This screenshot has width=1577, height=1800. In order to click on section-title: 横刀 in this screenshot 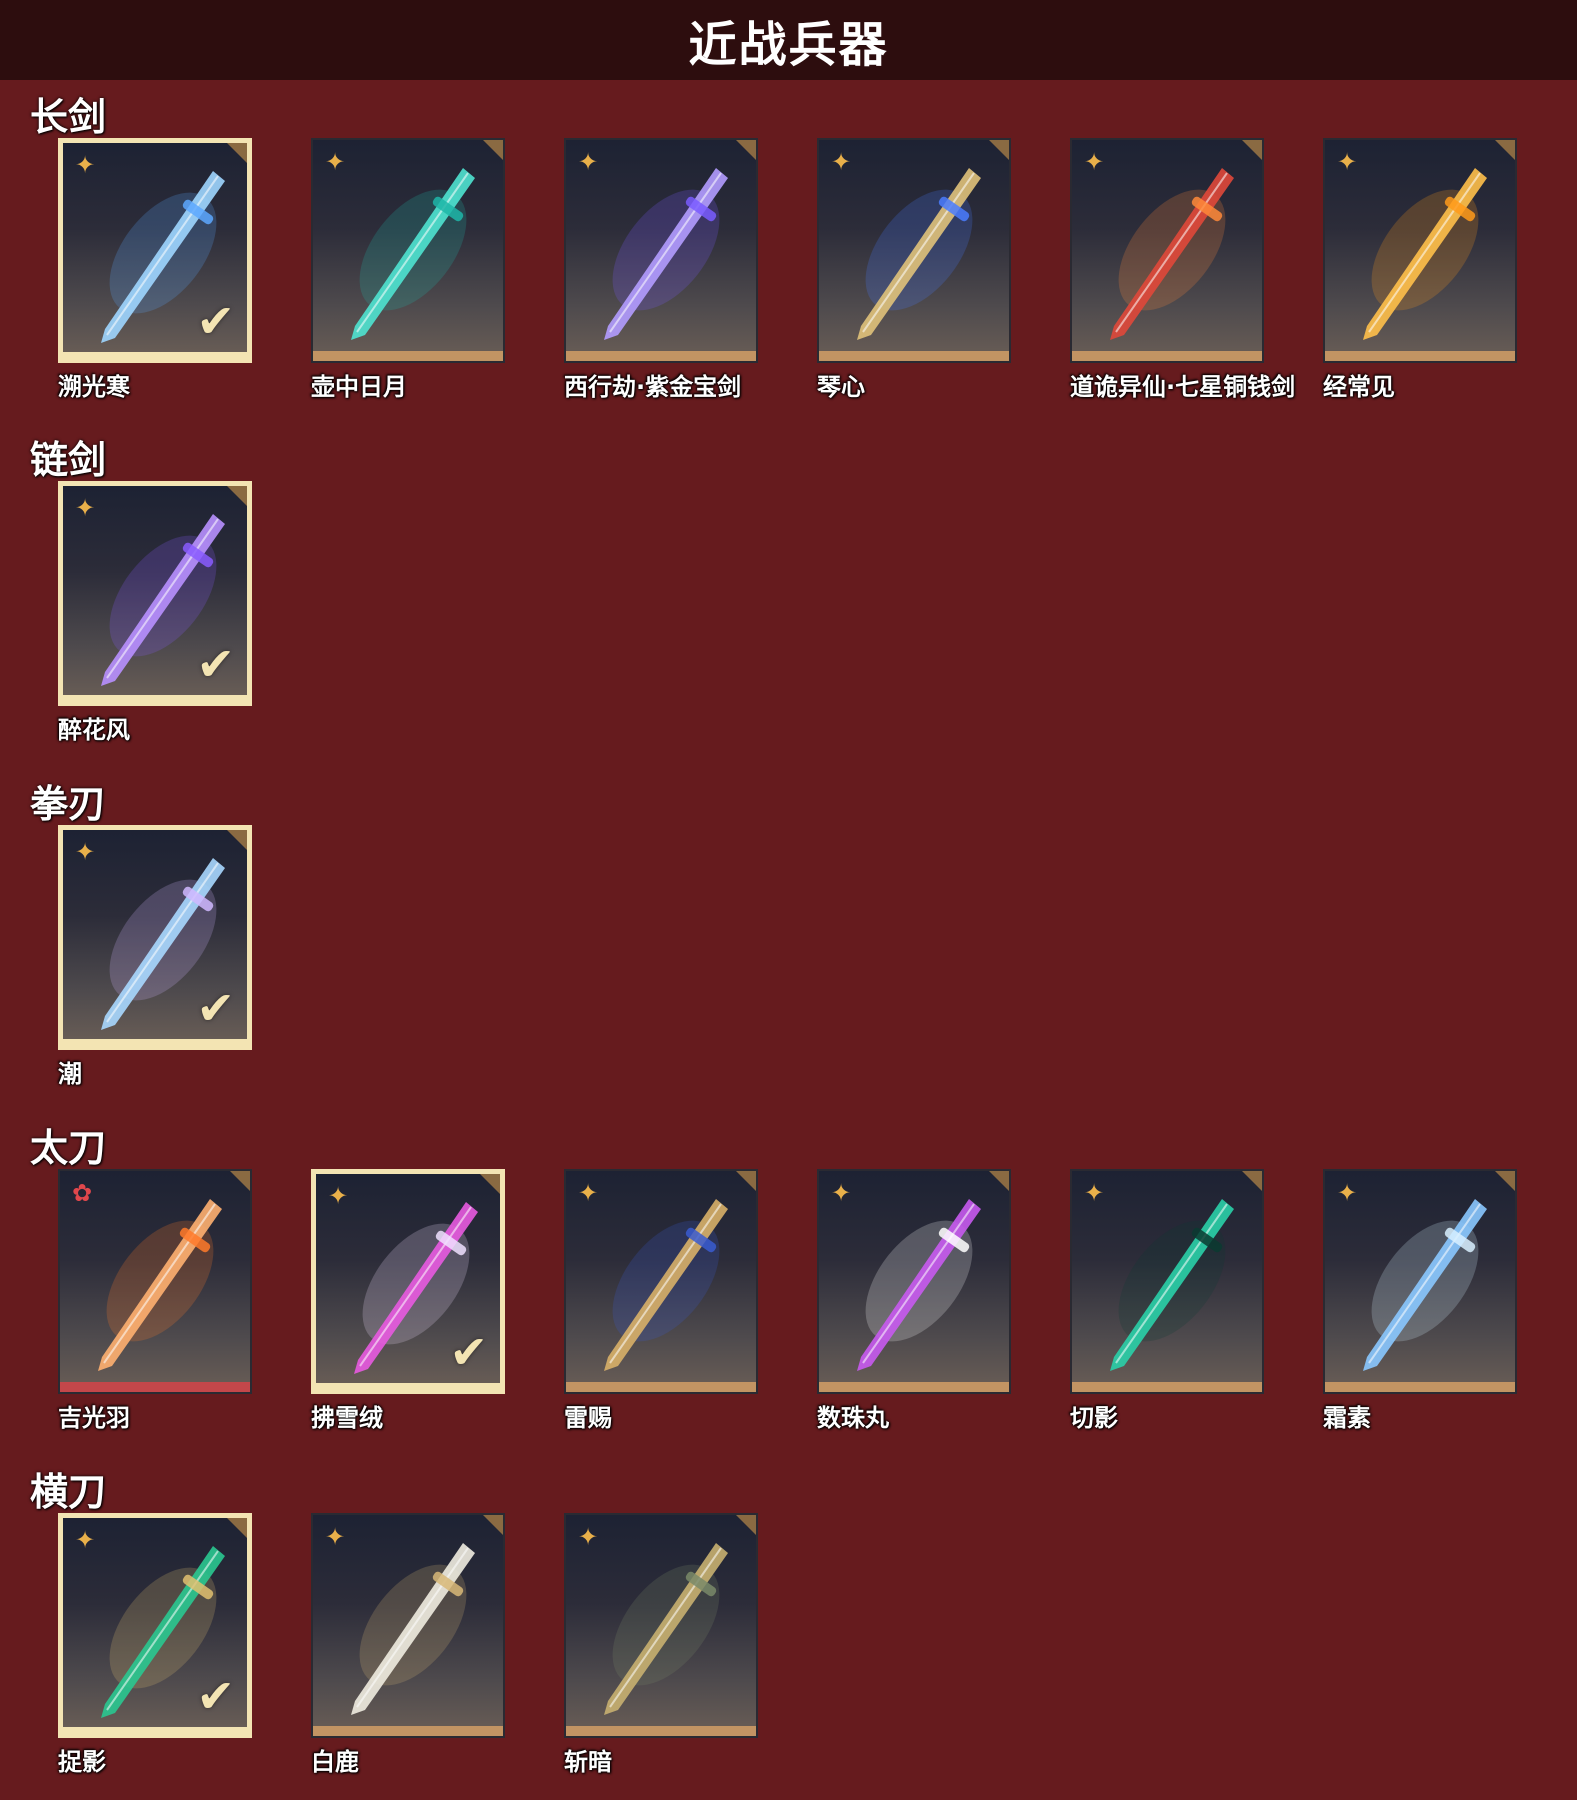, I will do `click(68, 1492)`.